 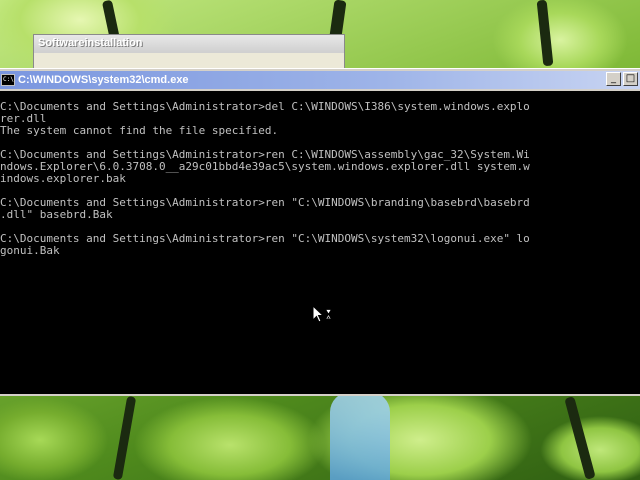 I want to click on minimize-button: _, so click(x=613, y=79).